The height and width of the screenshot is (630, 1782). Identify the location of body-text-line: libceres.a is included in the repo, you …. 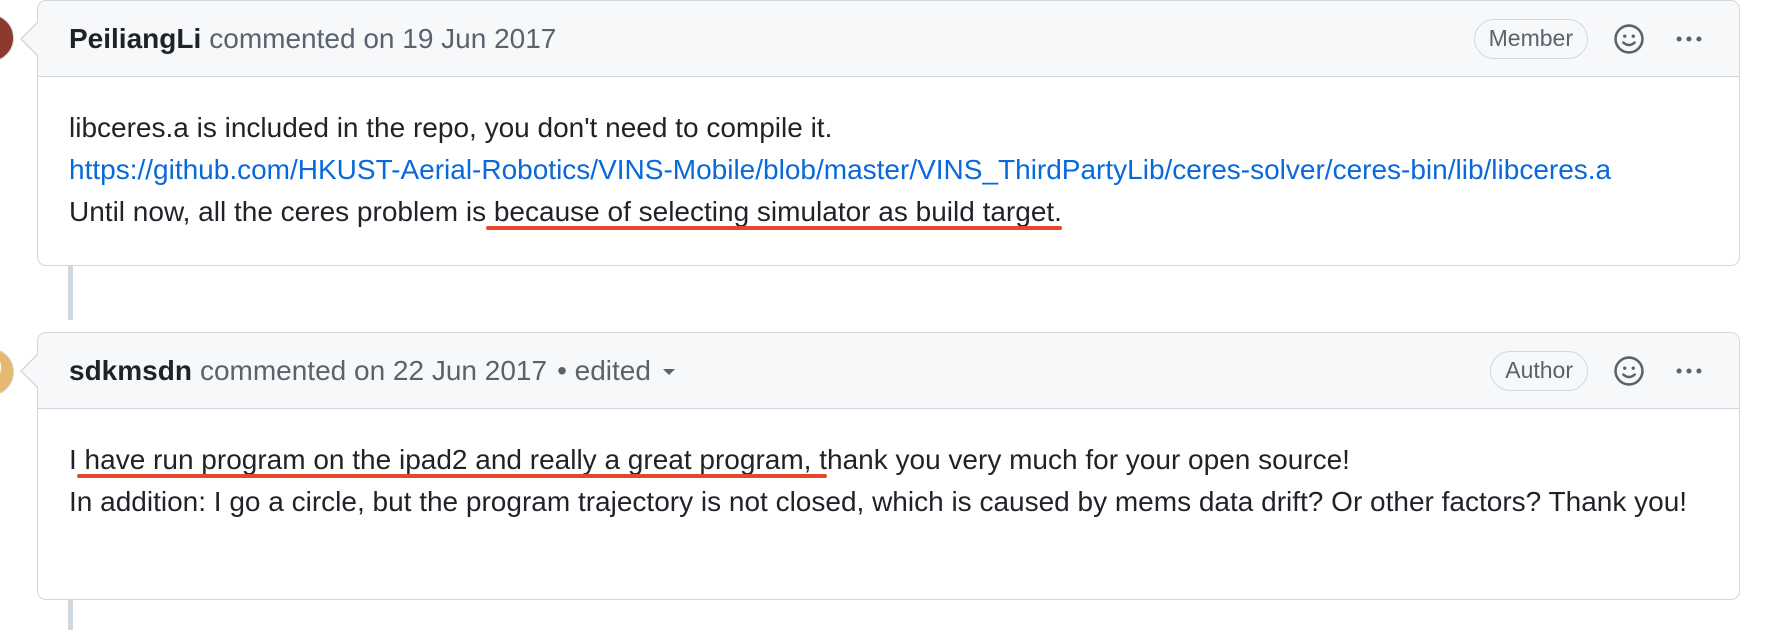
(451, 127).